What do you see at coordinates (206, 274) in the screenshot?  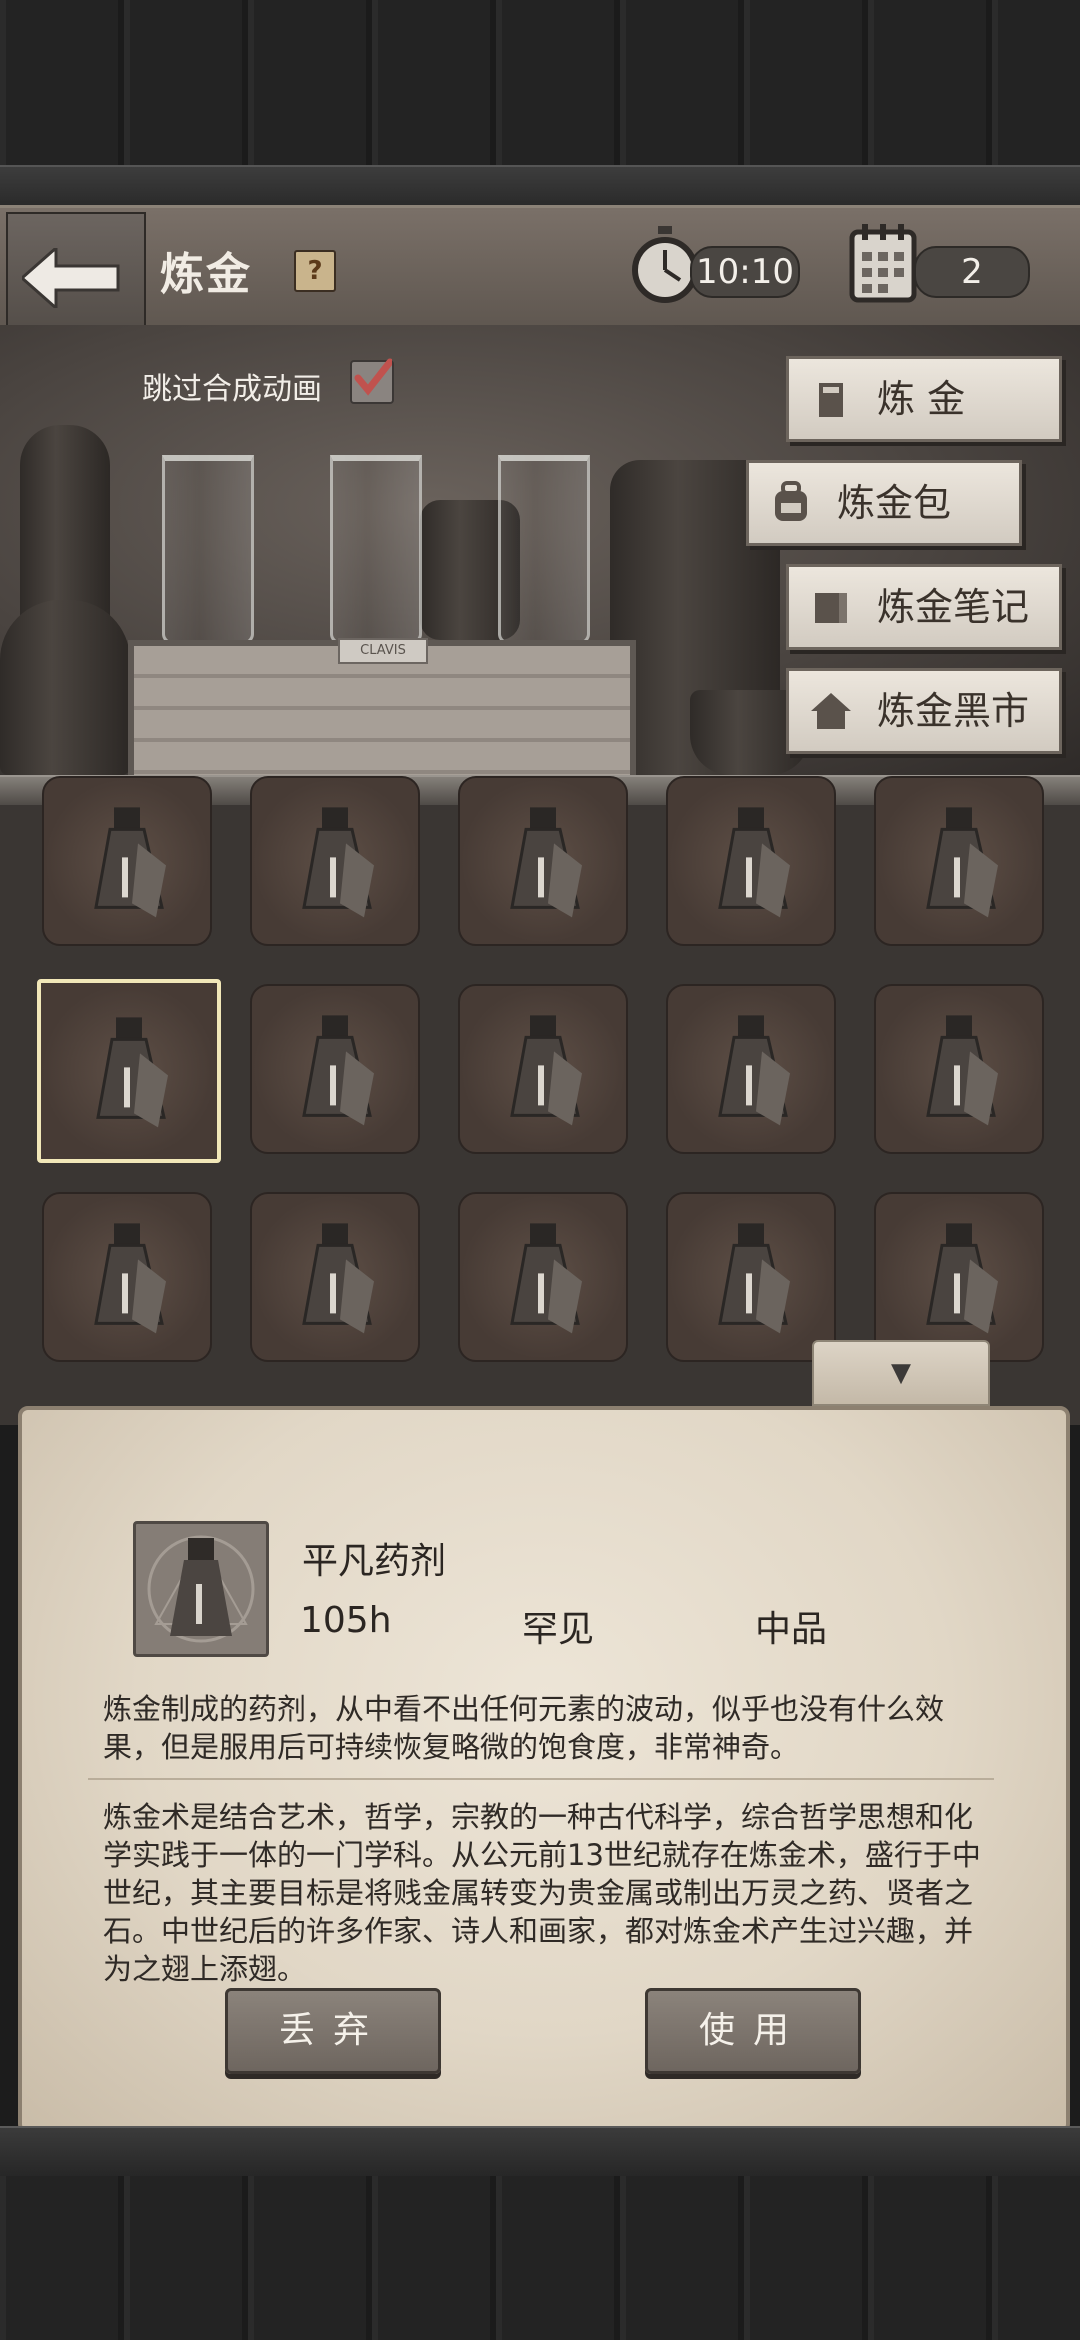 I see `page-title: 炼金` at bounding box center [206, 274].